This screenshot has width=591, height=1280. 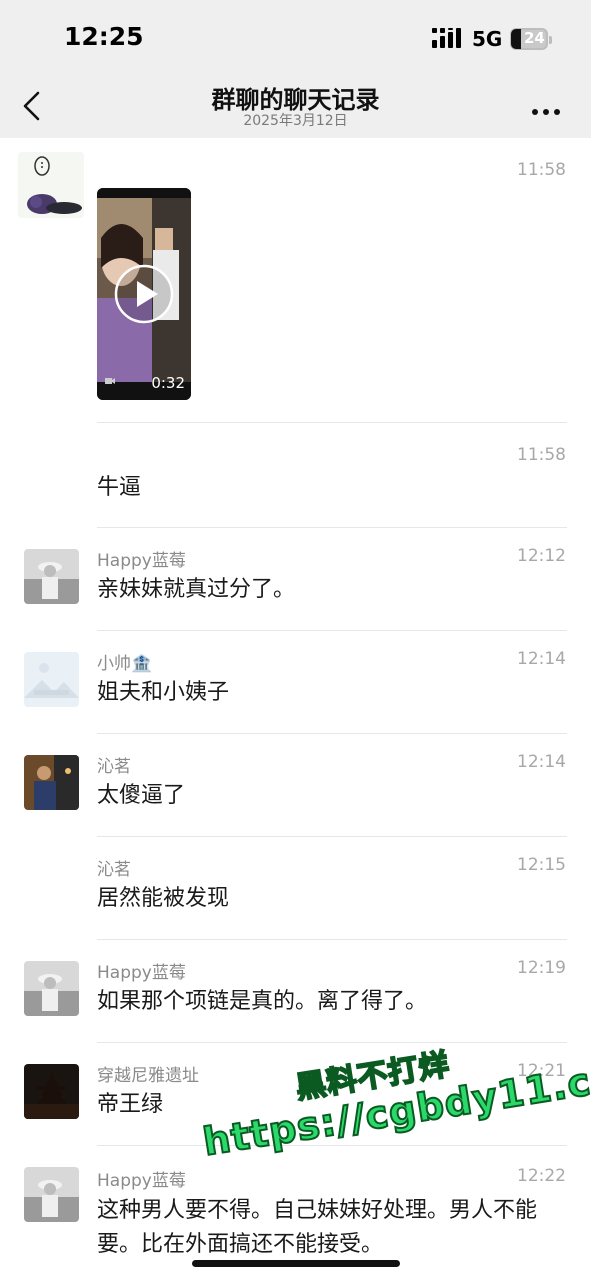 What do you see at coordinates (296, 1263) in the screenshot?
I see `home-indicator` at bounding box center [296, 1263].